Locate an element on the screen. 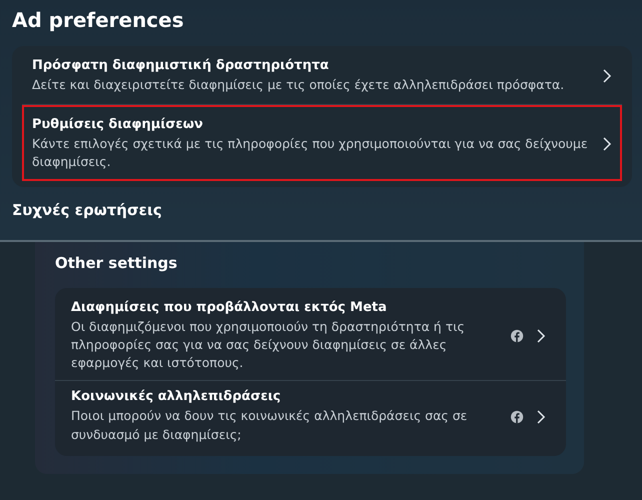 The height and width of the screenshot is (500, 642). item-title: Κοινωνικές αλληλεπιδράσεις is located at coordinates (176, 396).